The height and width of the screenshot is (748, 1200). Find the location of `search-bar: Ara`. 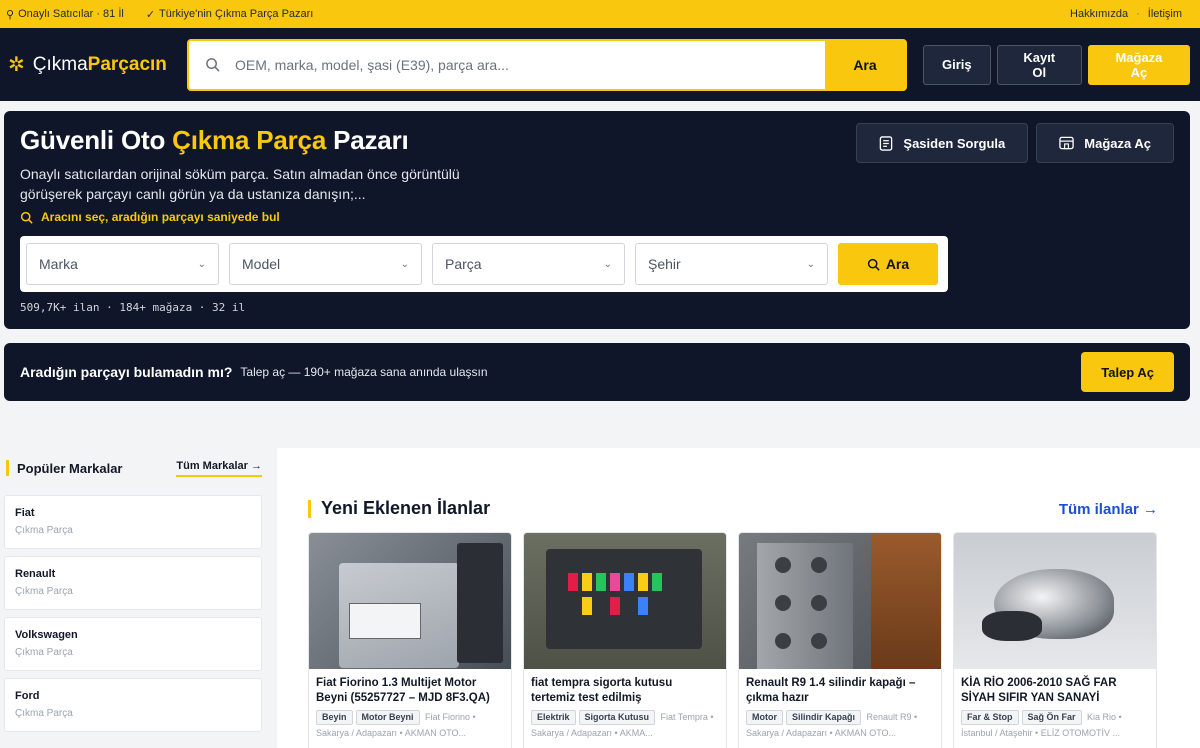

search-bar: Ara is located at coordinates (547, 64).